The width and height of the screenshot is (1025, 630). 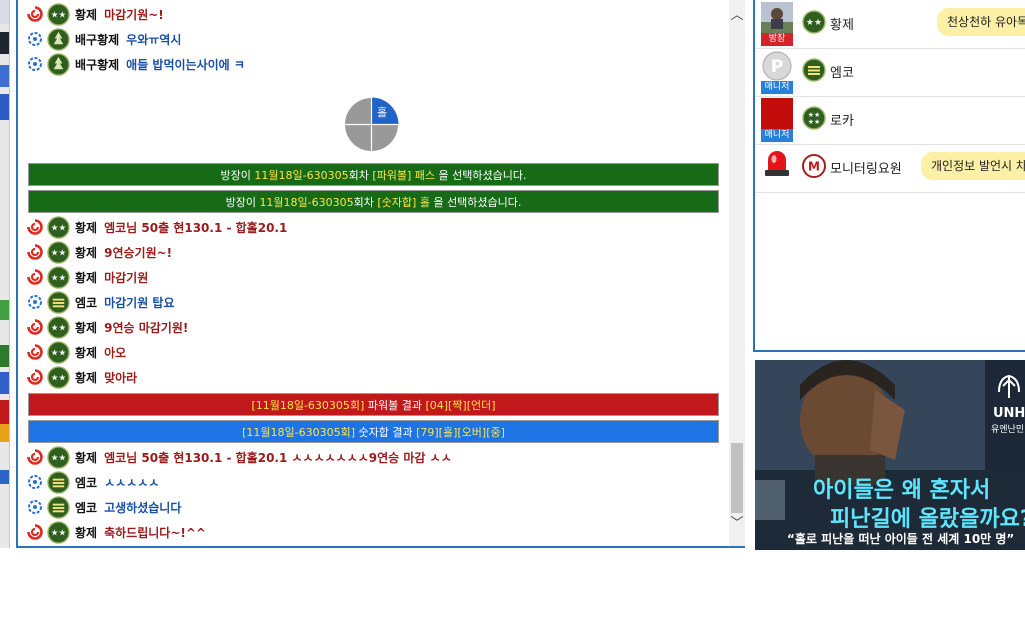 I want to click on person-photo-icon, so click(x=777, y=18).